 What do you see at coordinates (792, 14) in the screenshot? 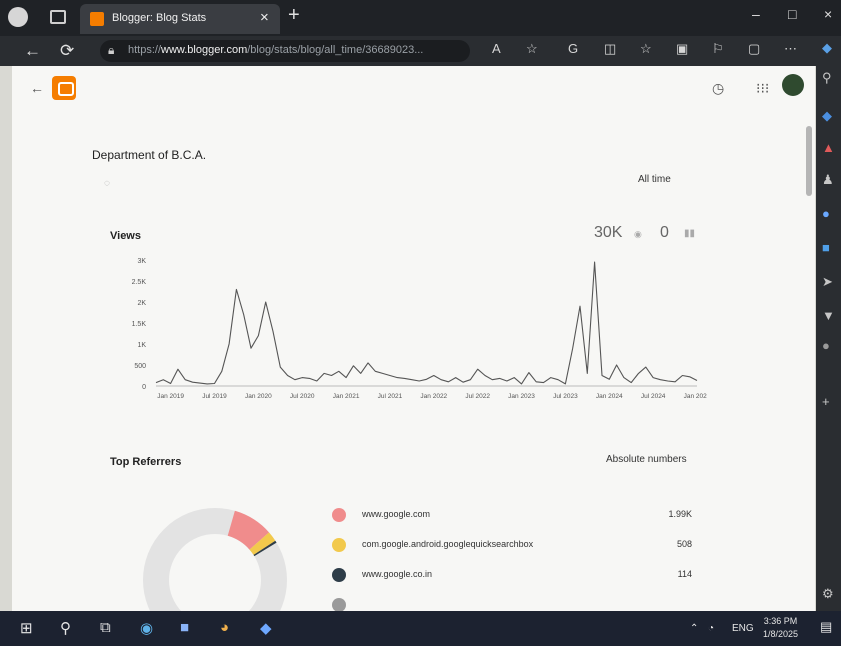
I see `maximize-button: □` at bounding box center [792, 14].